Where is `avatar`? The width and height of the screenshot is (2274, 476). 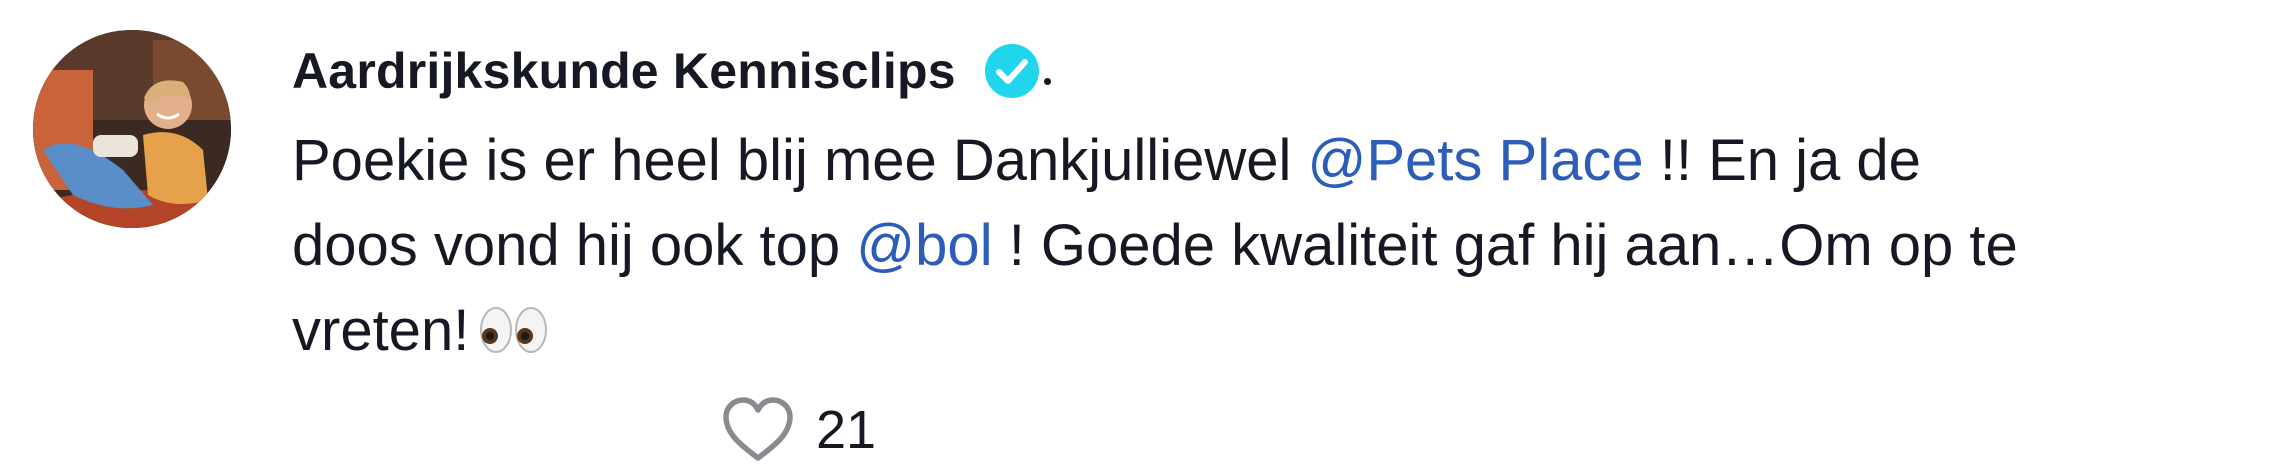 avatar is located at coordinates (132, 129).